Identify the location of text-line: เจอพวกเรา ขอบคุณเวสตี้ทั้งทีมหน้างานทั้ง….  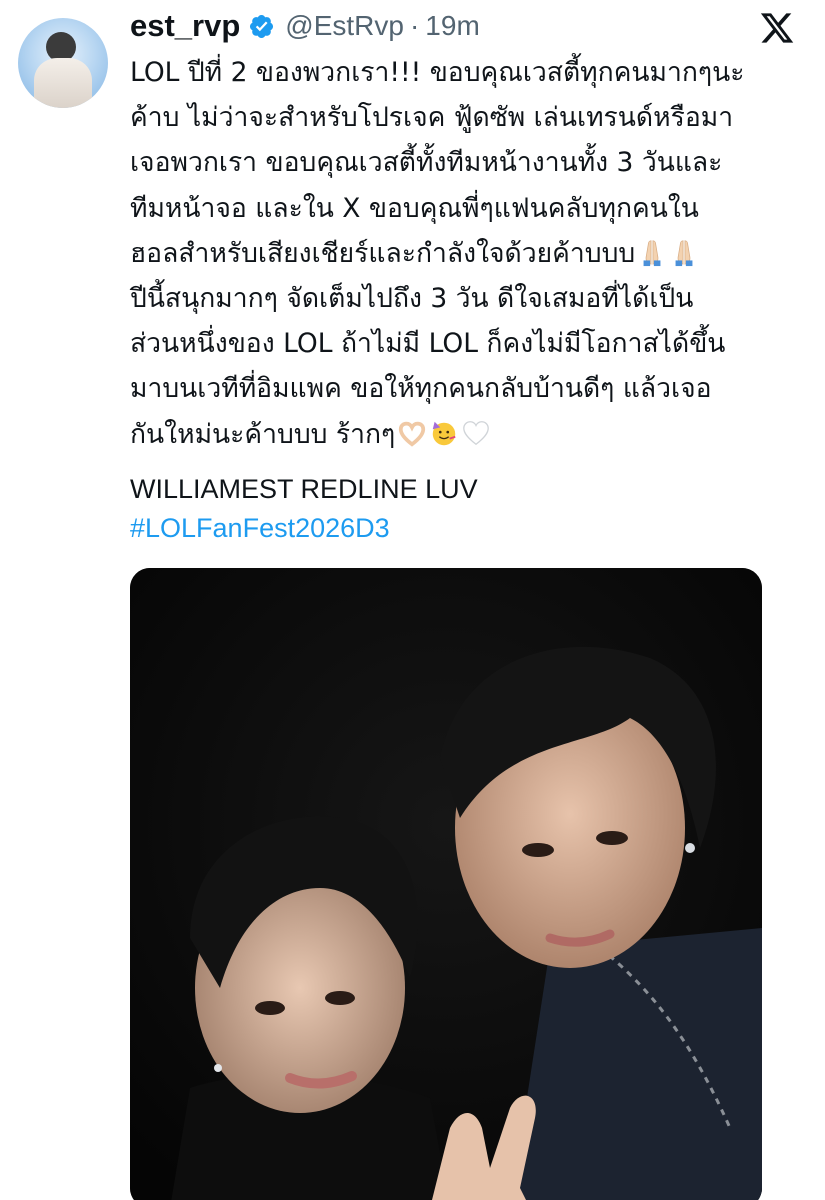
(426, 163).